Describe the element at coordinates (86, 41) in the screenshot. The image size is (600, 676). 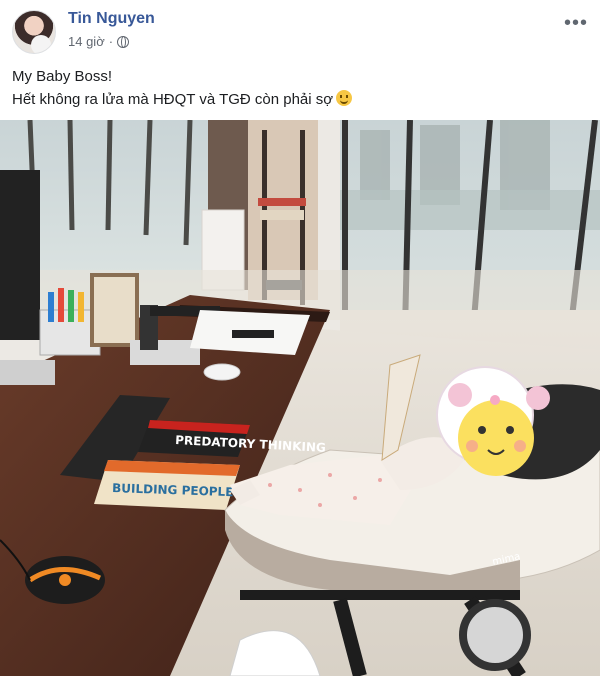
I see `post-time: 14 giờ` at that location.